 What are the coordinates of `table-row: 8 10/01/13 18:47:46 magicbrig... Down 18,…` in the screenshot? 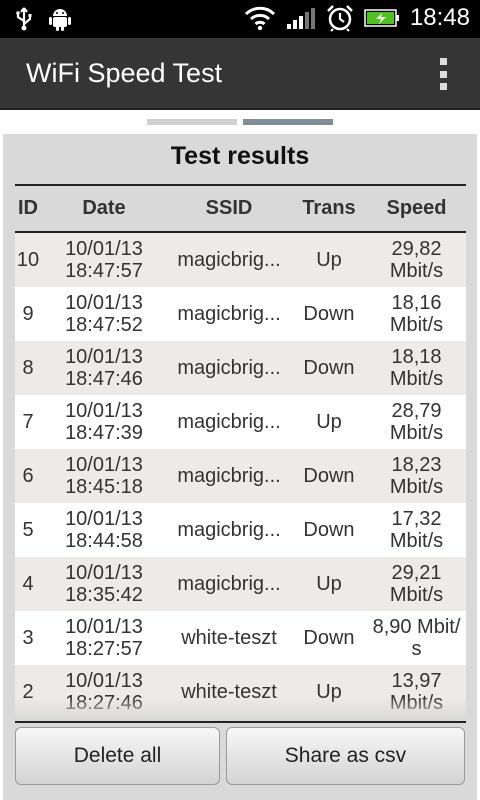 It's located at (240, 368).